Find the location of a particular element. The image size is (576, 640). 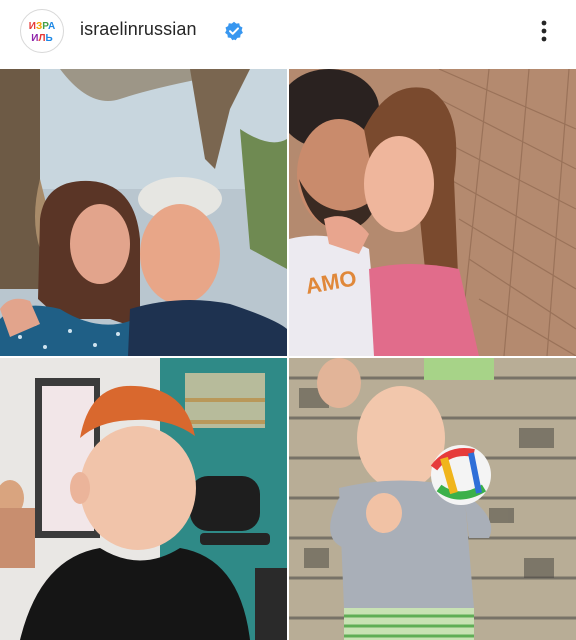

post-header: ИЗРА ИЛЬ israelinrussian is located at coordinates (288, 33).